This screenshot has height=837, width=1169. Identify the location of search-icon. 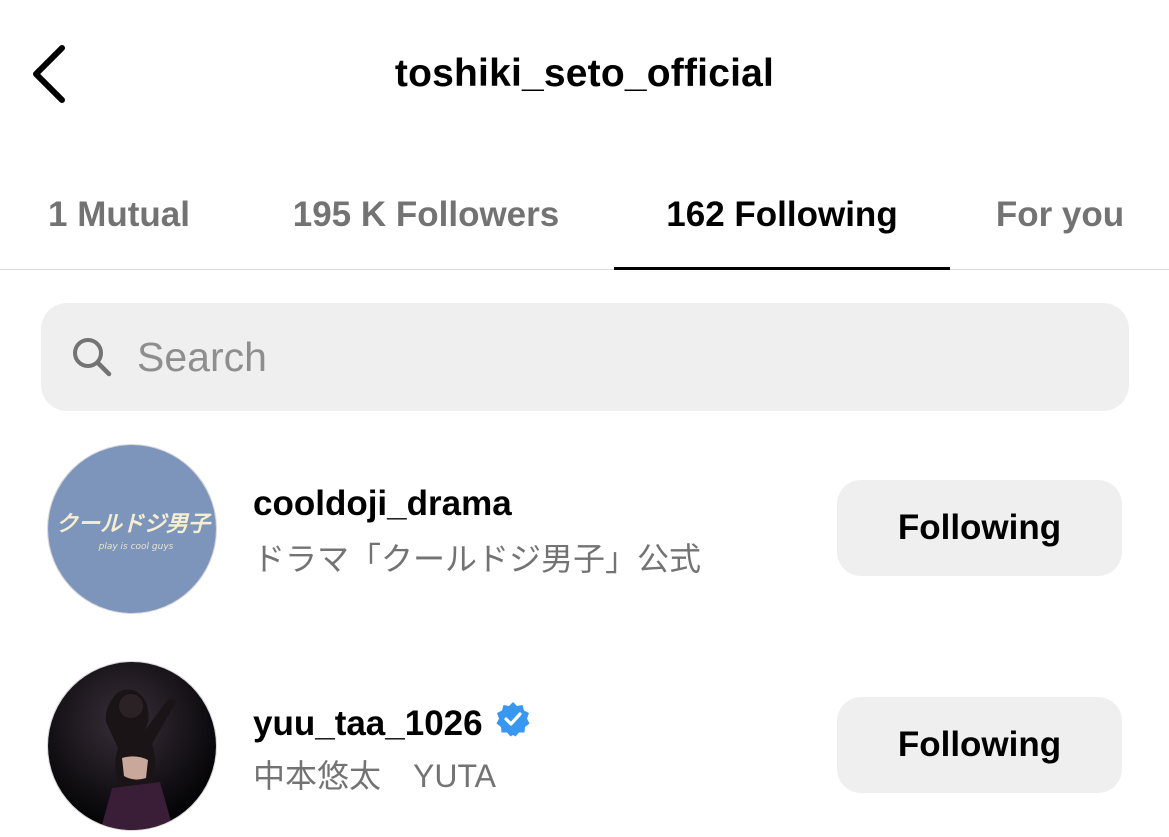
(92, 357).